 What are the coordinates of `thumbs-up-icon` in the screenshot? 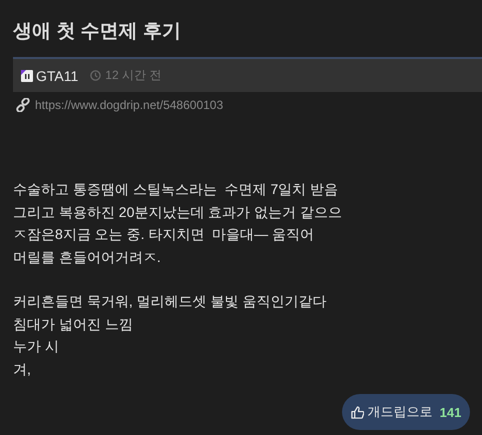 It's located at (357, 412).